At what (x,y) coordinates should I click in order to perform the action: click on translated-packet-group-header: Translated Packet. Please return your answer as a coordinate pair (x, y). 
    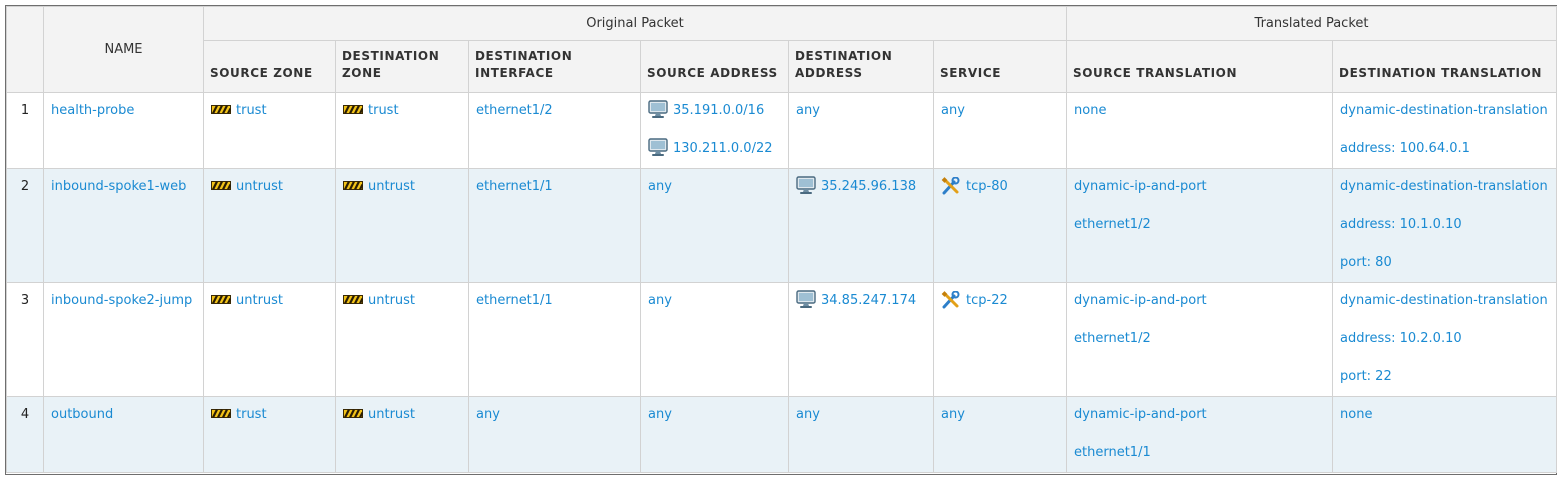
    Looking at the image, I should click on (1312, 23).